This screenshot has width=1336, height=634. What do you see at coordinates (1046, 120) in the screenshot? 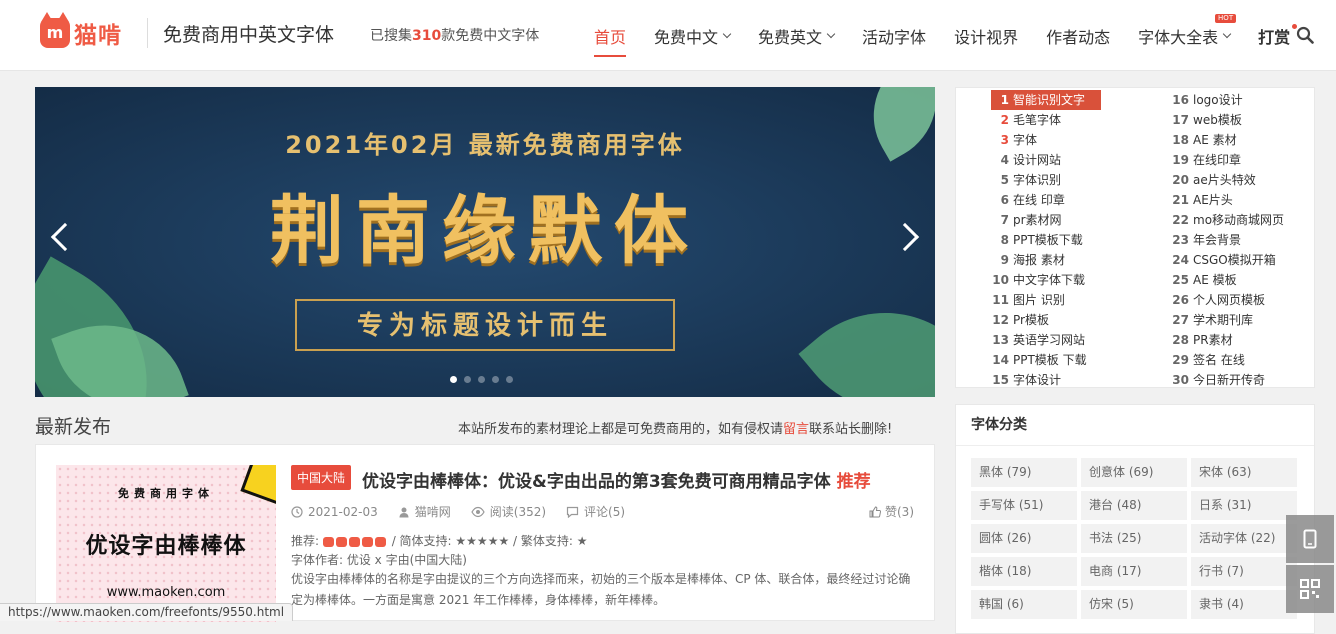
I see `hot-list-item: 2 毛笔字体` at bounding box center [1046, 120].